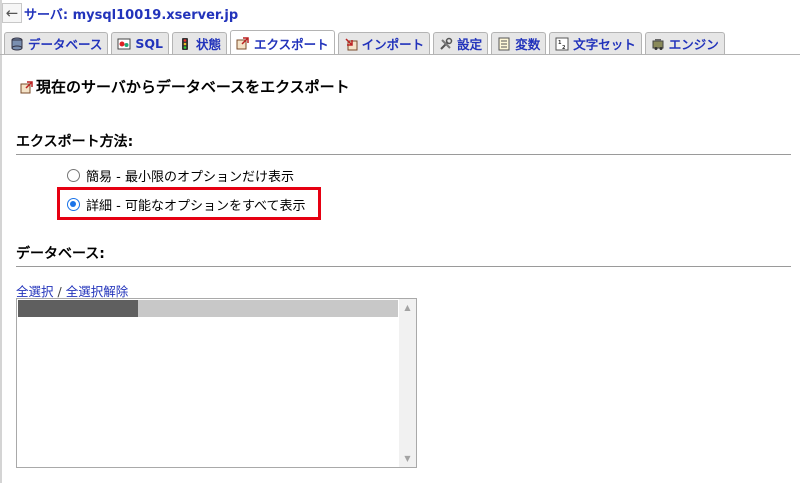 This screenshot has height=483, width=800. What do you see at coordinates (446, 43) in the screenshot?
I see `settings-icon` at bounding box center [446, 43].